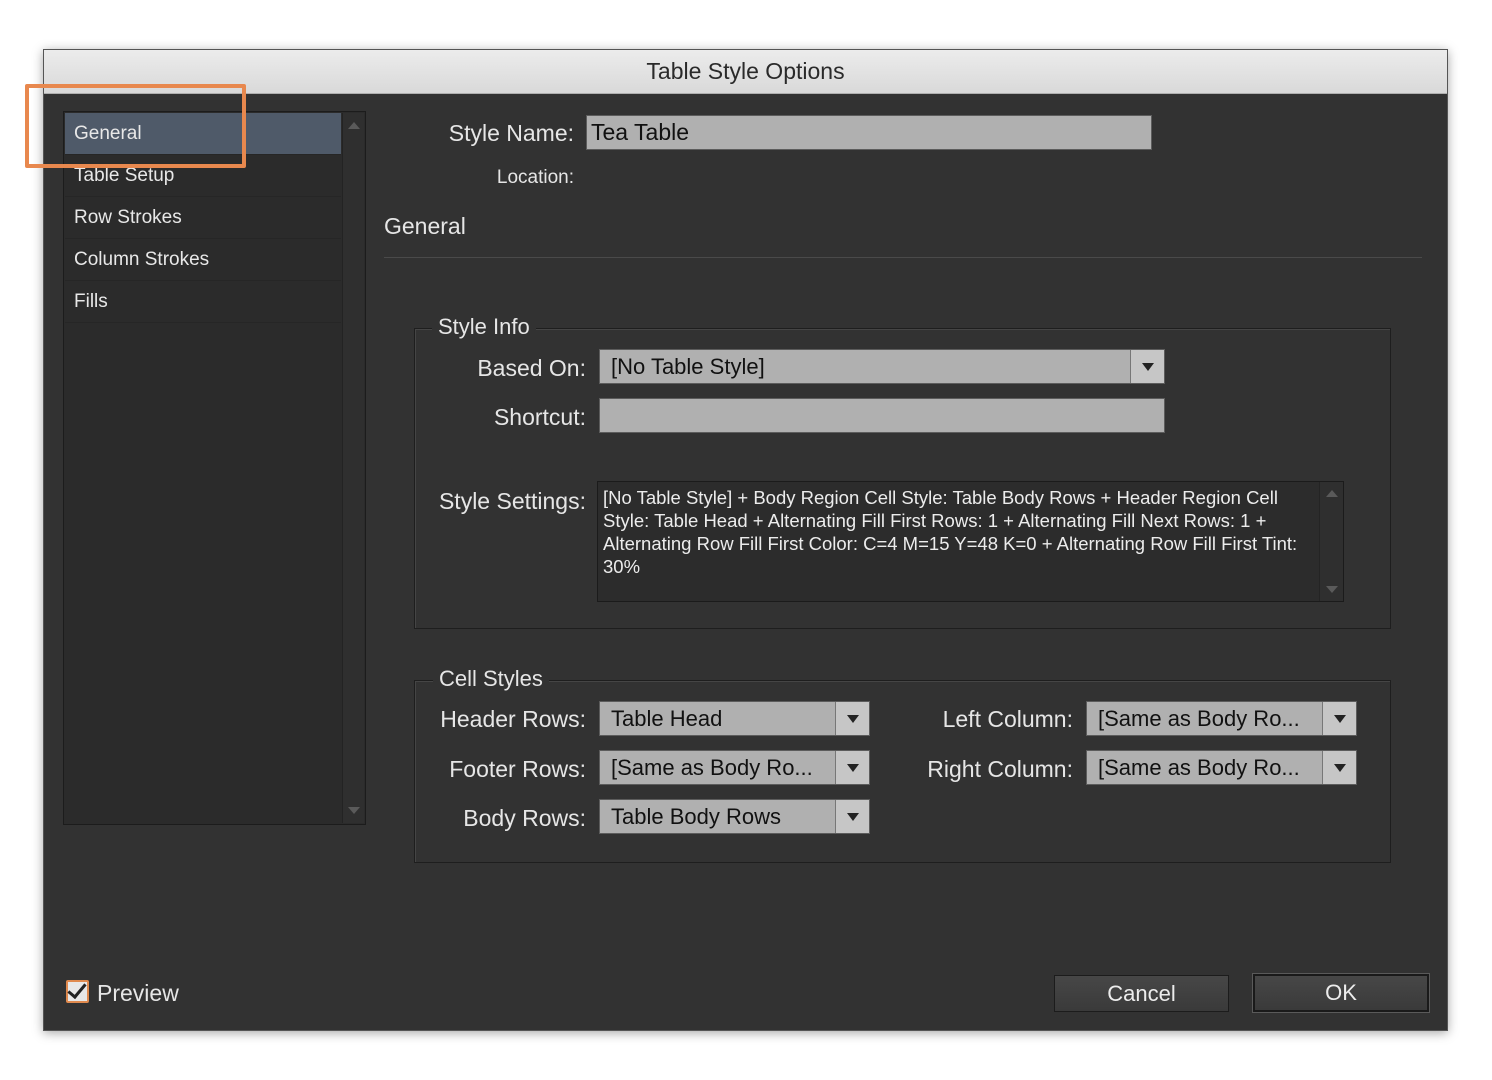 Image resolution: width=1492 pixels, height=1080 pixels. Describe the element at coordinates (696, 816) in the screenshot. I see `body-rows-value: Table Body Rows` at that location.